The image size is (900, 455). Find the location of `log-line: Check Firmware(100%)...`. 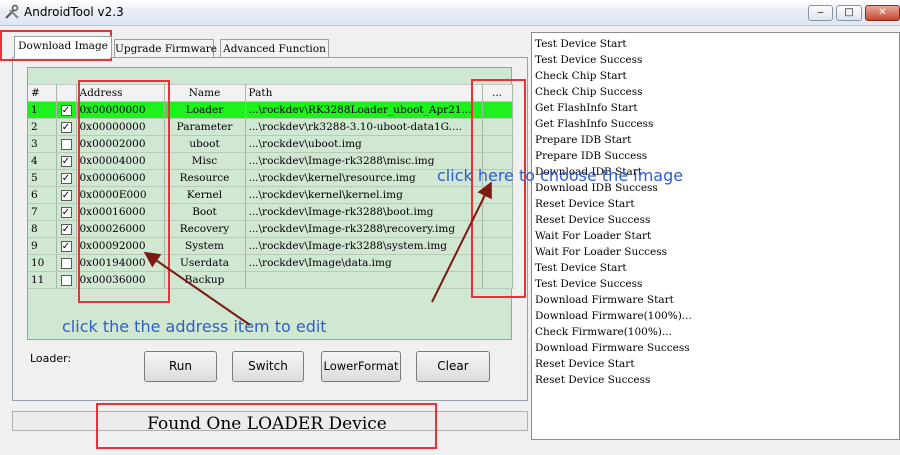

log-line: Check Firmware(100%)... is located at coordinates (603, 332).